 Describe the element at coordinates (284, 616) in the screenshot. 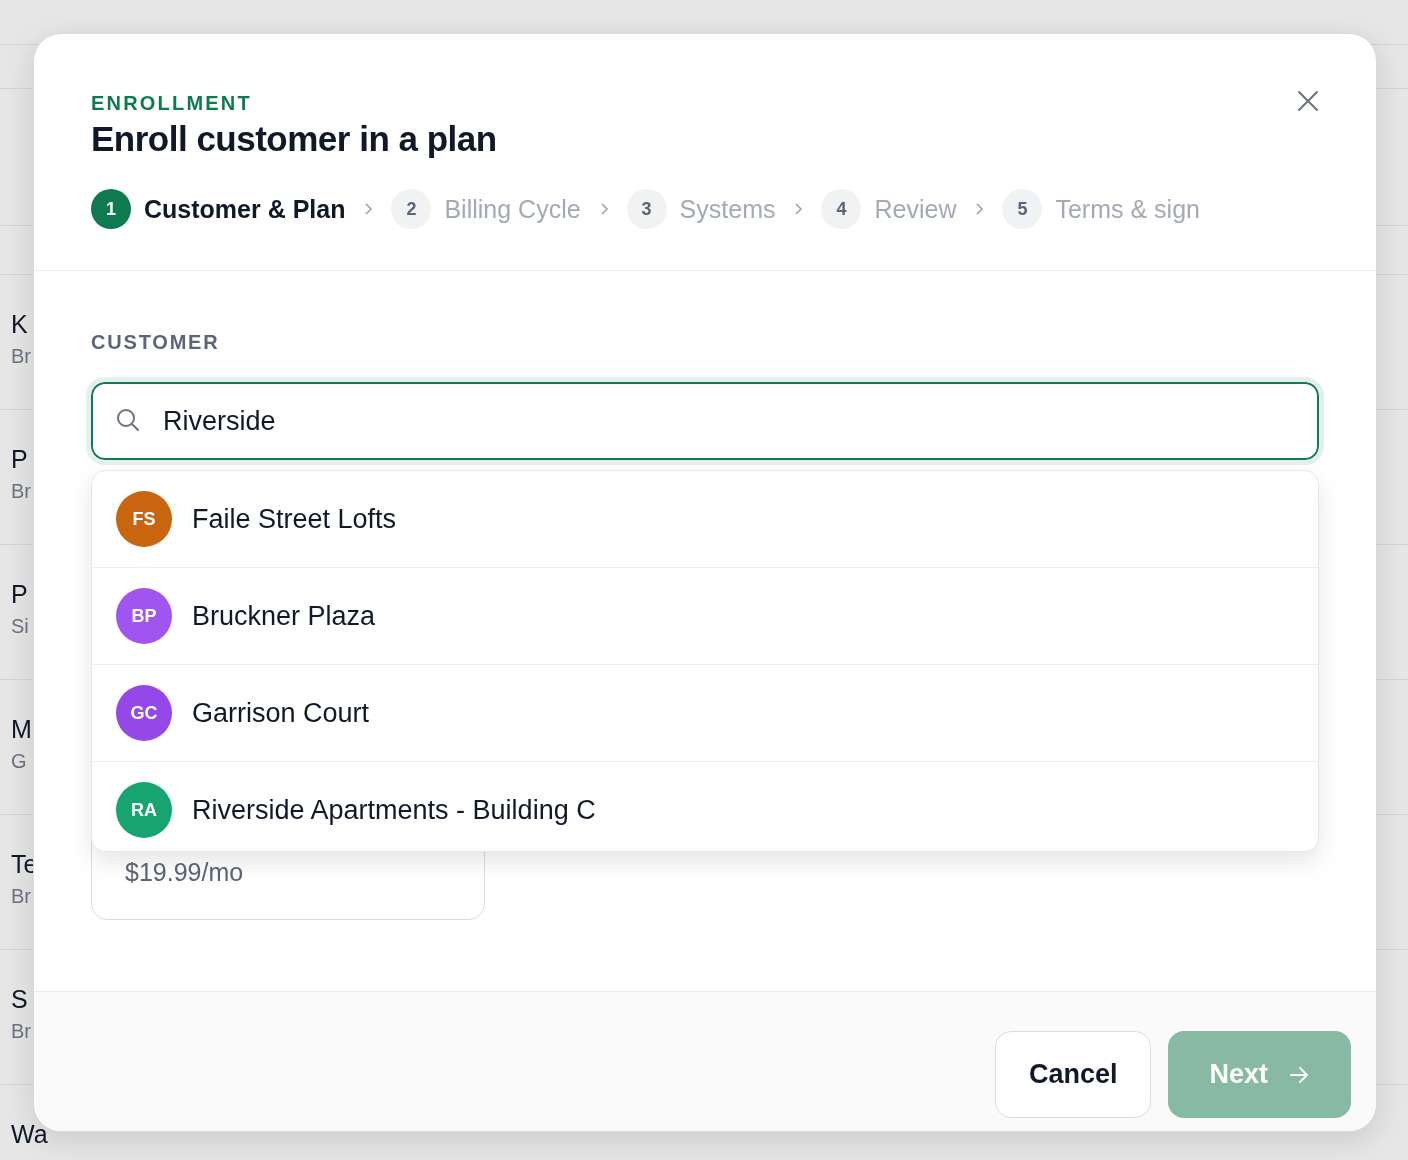

I see `result-name: Bruckner Plaza` at that location.